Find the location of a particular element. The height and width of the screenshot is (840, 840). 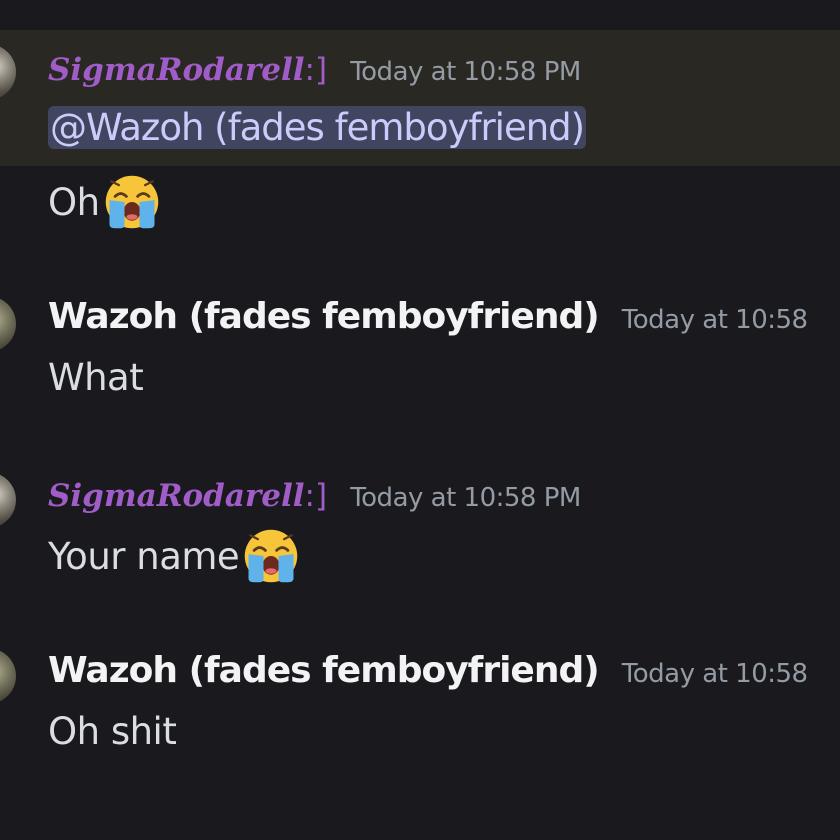

message-content: What is located at coordinates (96, 377).